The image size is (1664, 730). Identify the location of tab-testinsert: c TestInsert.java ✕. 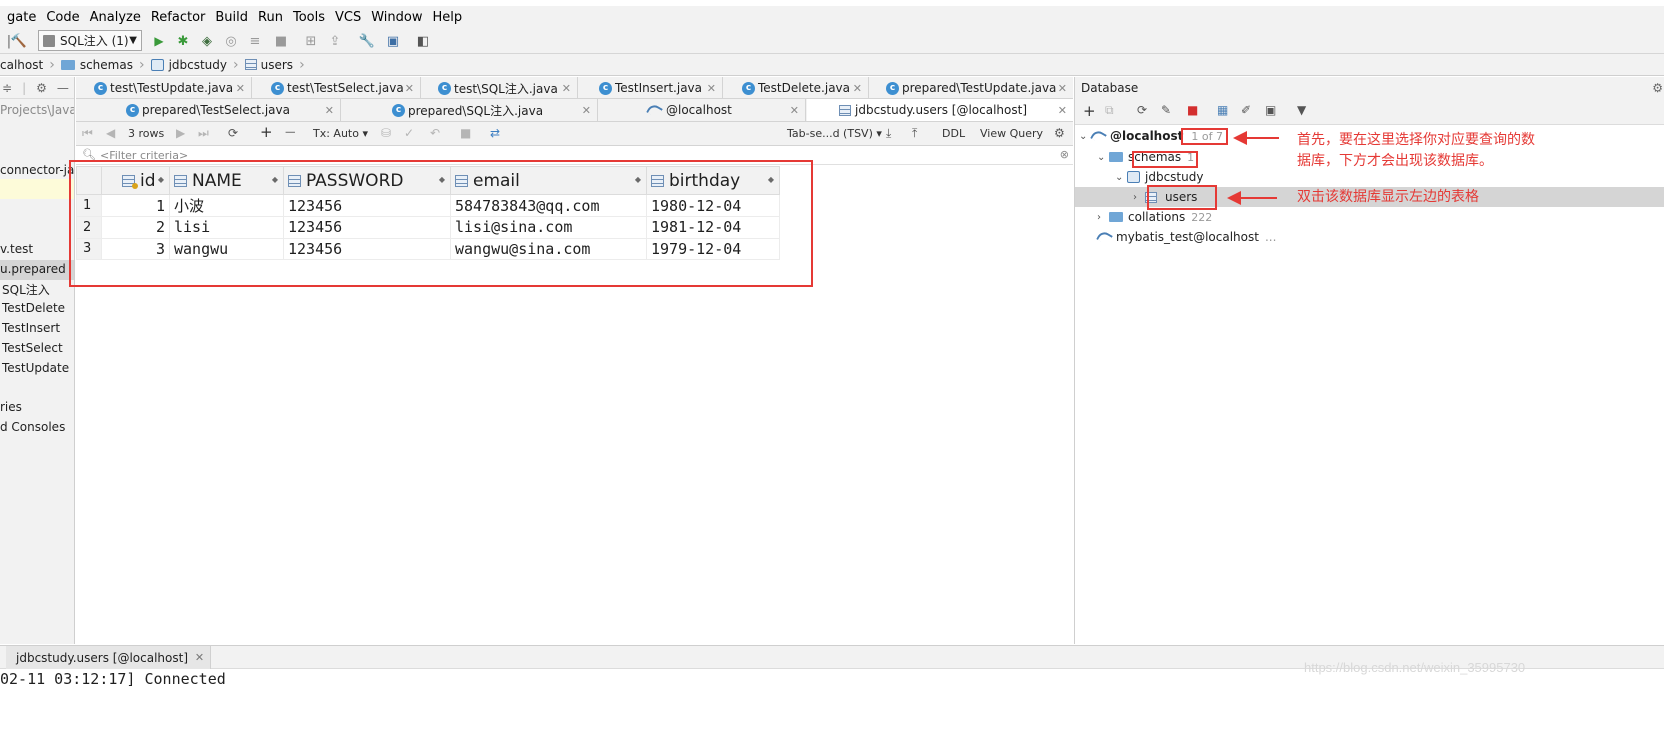
(651, 88).